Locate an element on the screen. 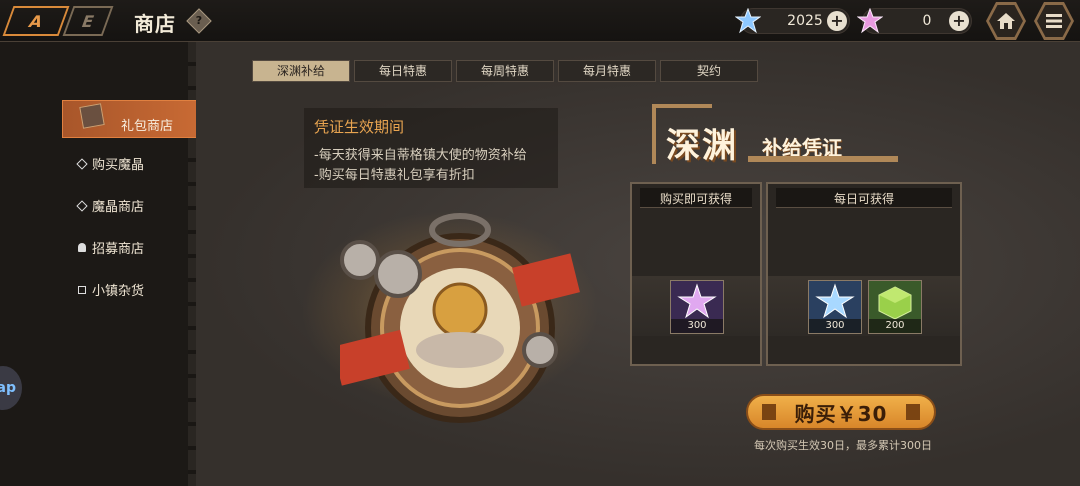 The width and height of the screenshot is (1080, 486). green-cube-icon is located at coordinates (895, 303).